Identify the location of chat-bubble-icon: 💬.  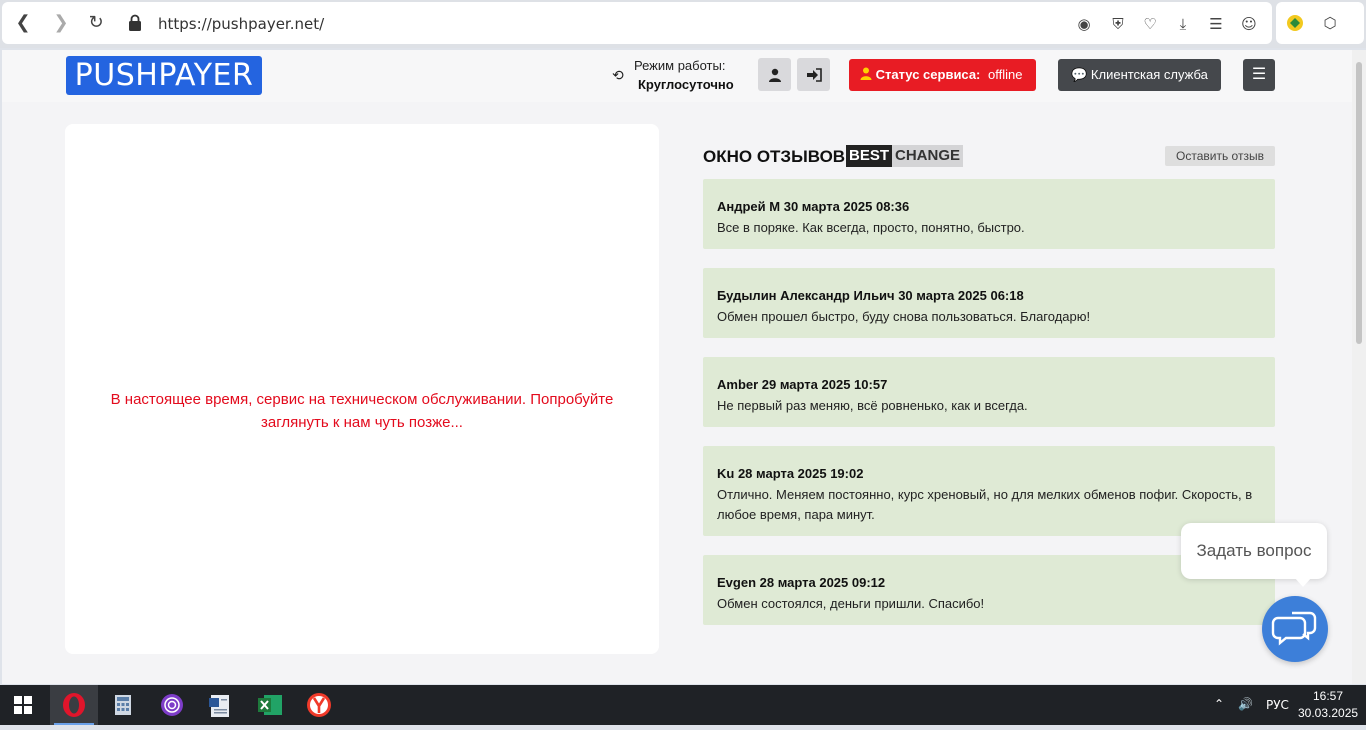
(1079, 74).